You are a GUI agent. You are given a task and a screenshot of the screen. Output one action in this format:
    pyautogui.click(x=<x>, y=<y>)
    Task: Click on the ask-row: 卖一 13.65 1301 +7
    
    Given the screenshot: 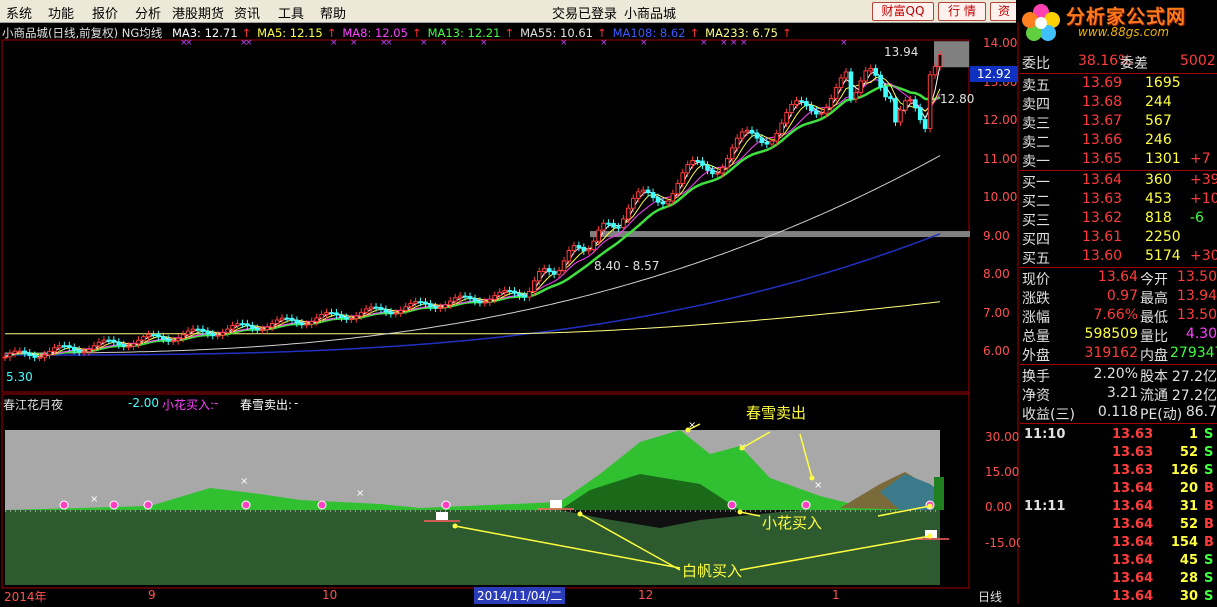 What is the action you would take?
    pyautogui.click(x=1118, y=160)
    